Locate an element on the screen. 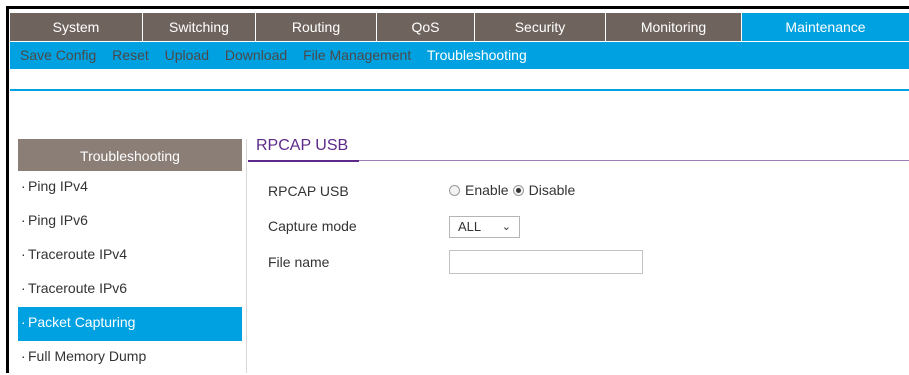 This screenshot has width=909, height=375. subnav-download: Download is located at coordinates (256, 55).